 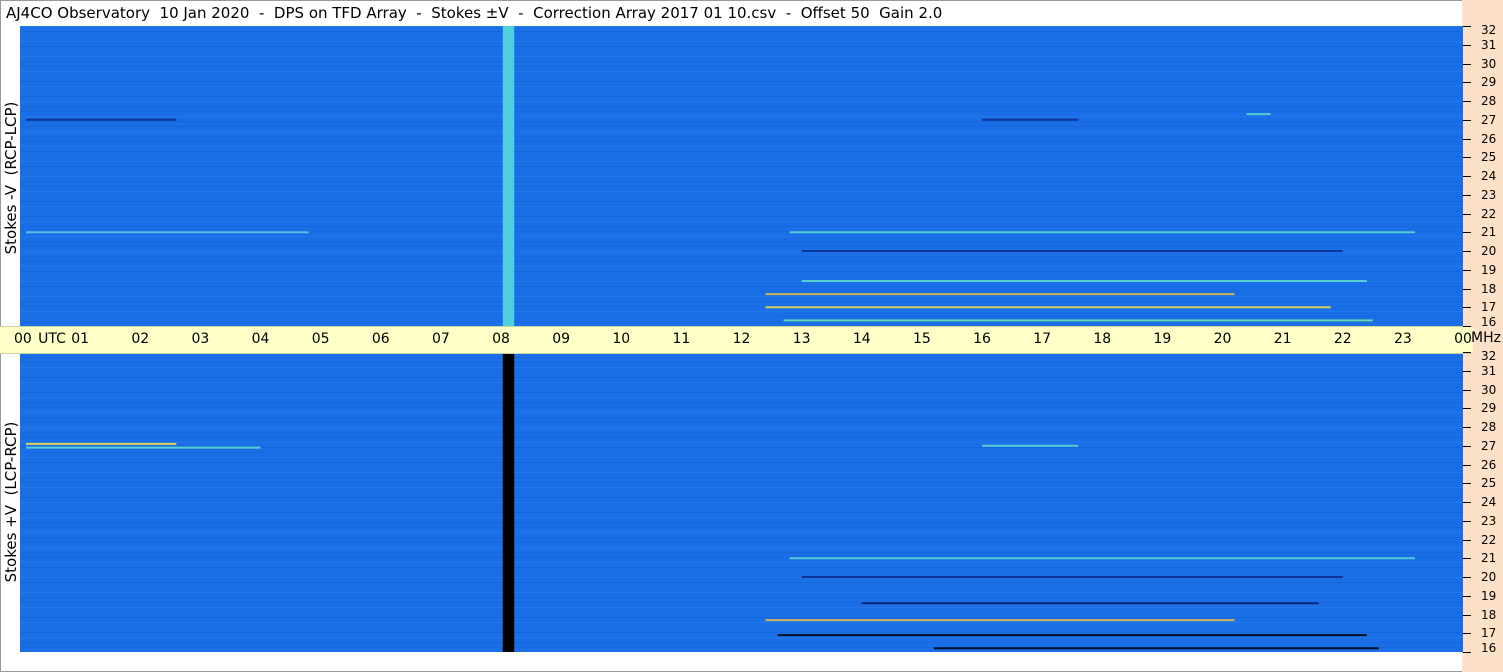 What do you see at coordinates (741, 339) in the screenshot?
I see `time-tick-label: 12` at bounding box center [741, 339].